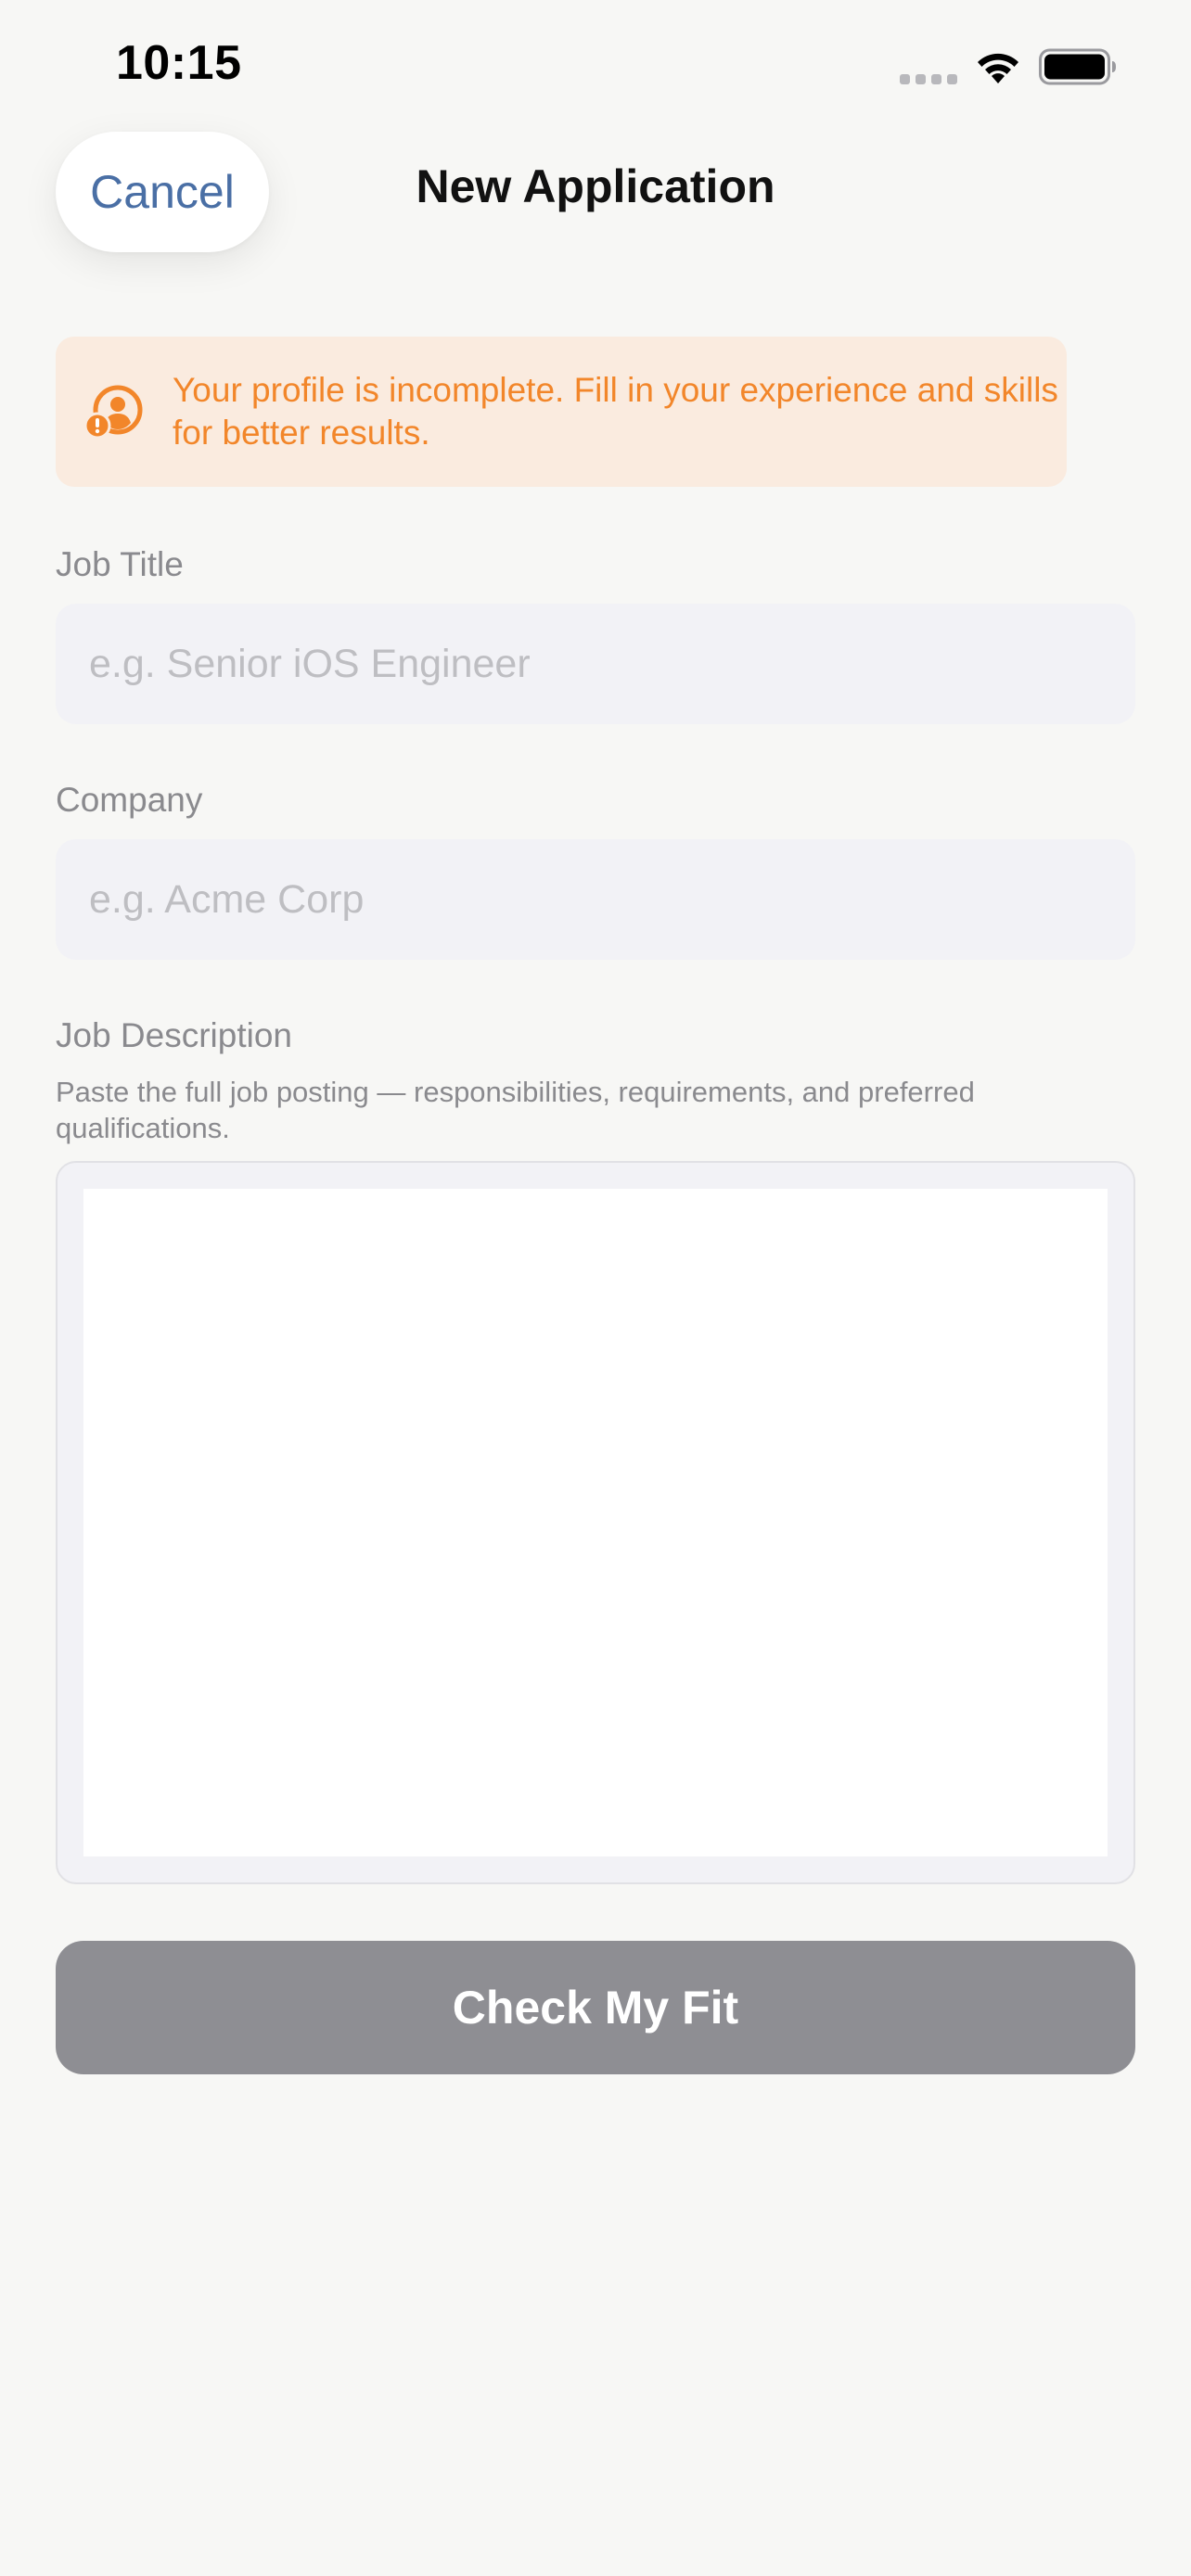 The height and width of the screenshot is (2576, 1191). I want to click on company-label: Company, so click(129, 800).